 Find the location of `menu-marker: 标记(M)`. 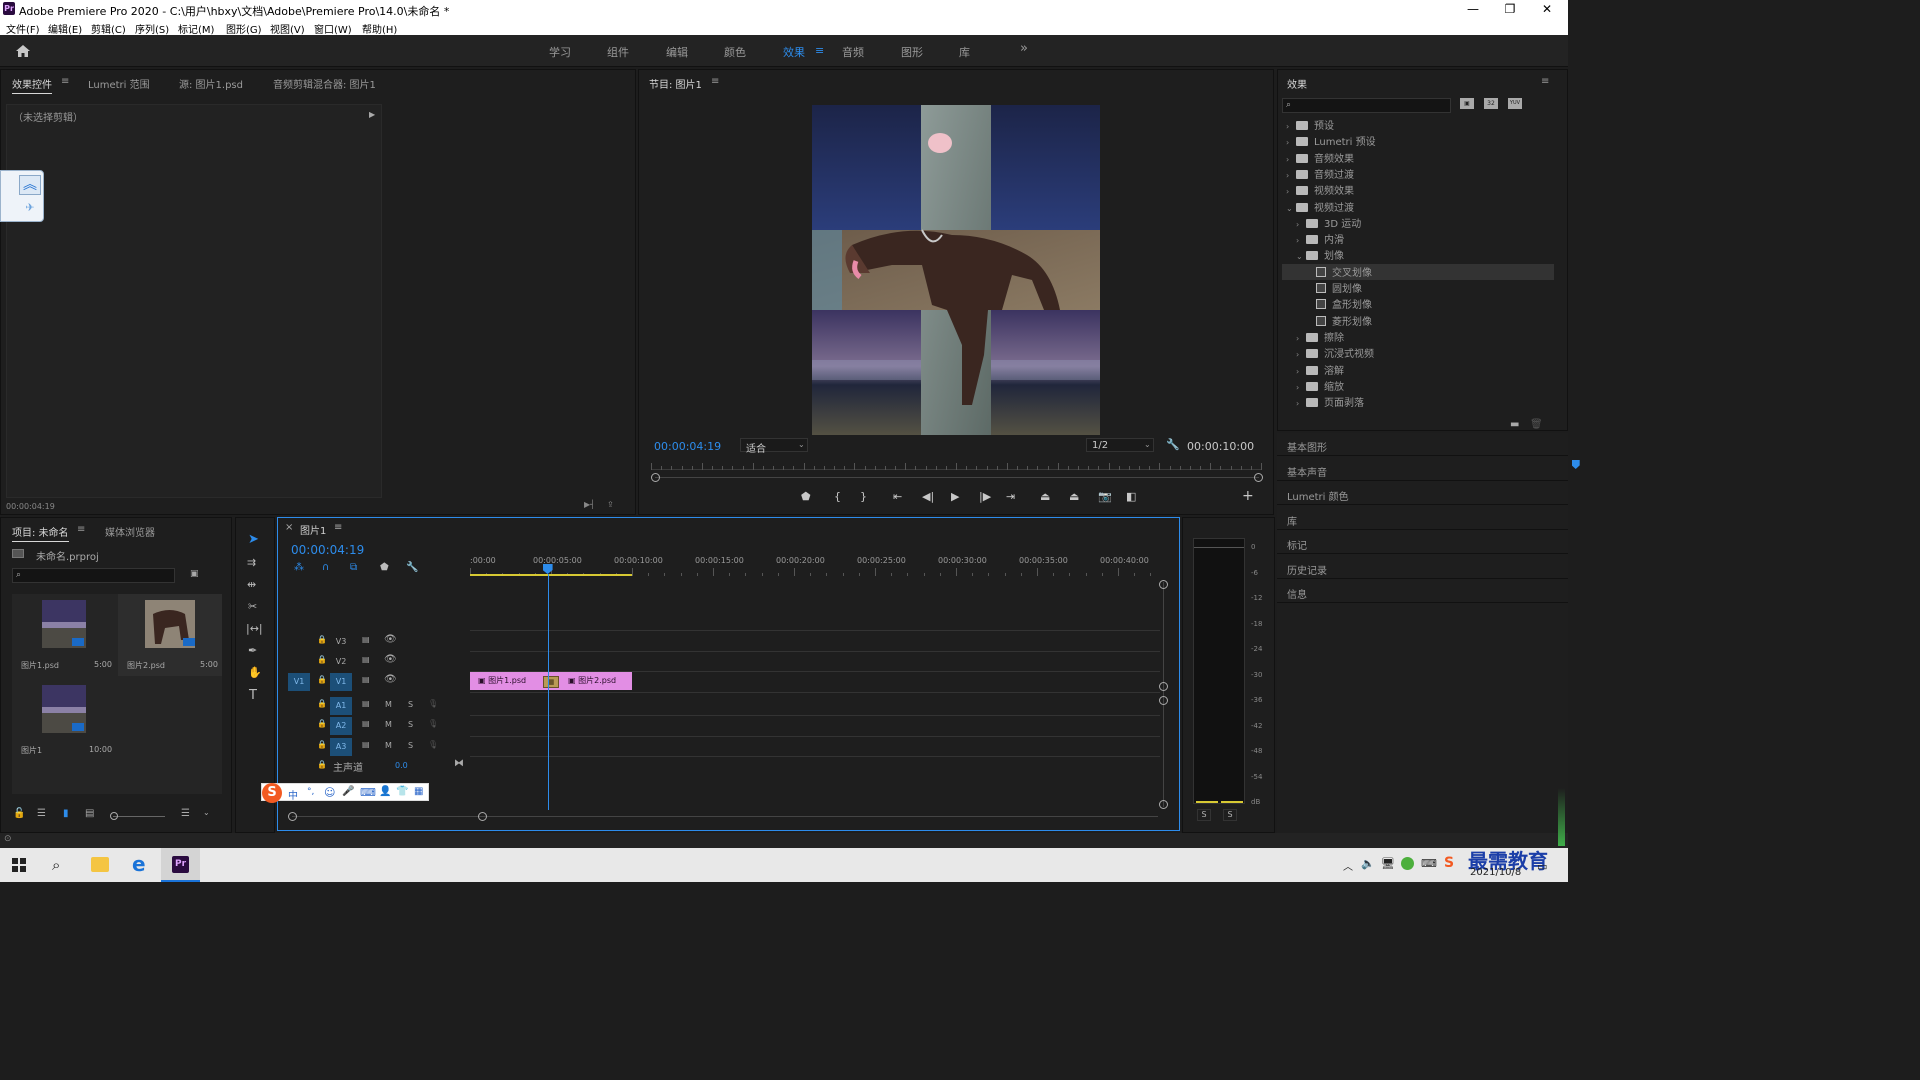

menu-marker: 标记(M) is located at coordinates (196, 28).